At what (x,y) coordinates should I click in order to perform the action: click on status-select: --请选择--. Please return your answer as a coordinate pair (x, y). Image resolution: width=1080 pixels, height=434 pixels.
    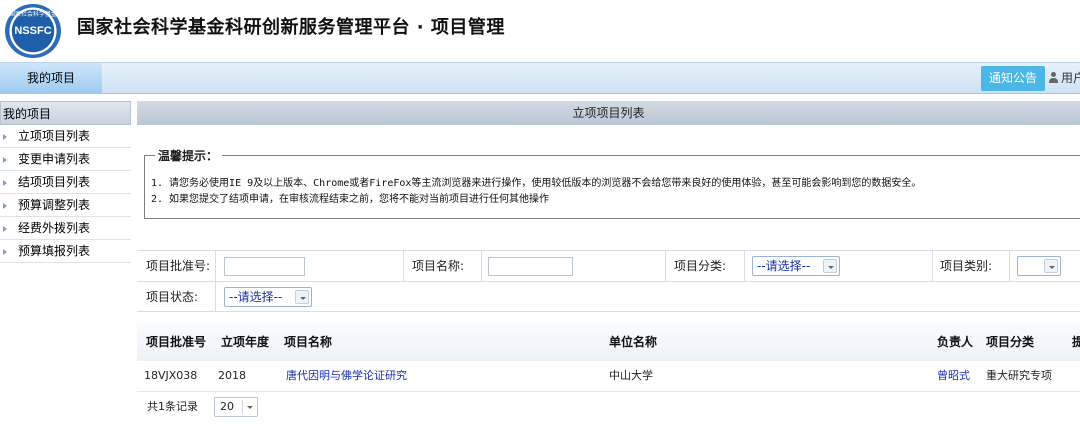
    Looking at the image, I should click on (268, 297).